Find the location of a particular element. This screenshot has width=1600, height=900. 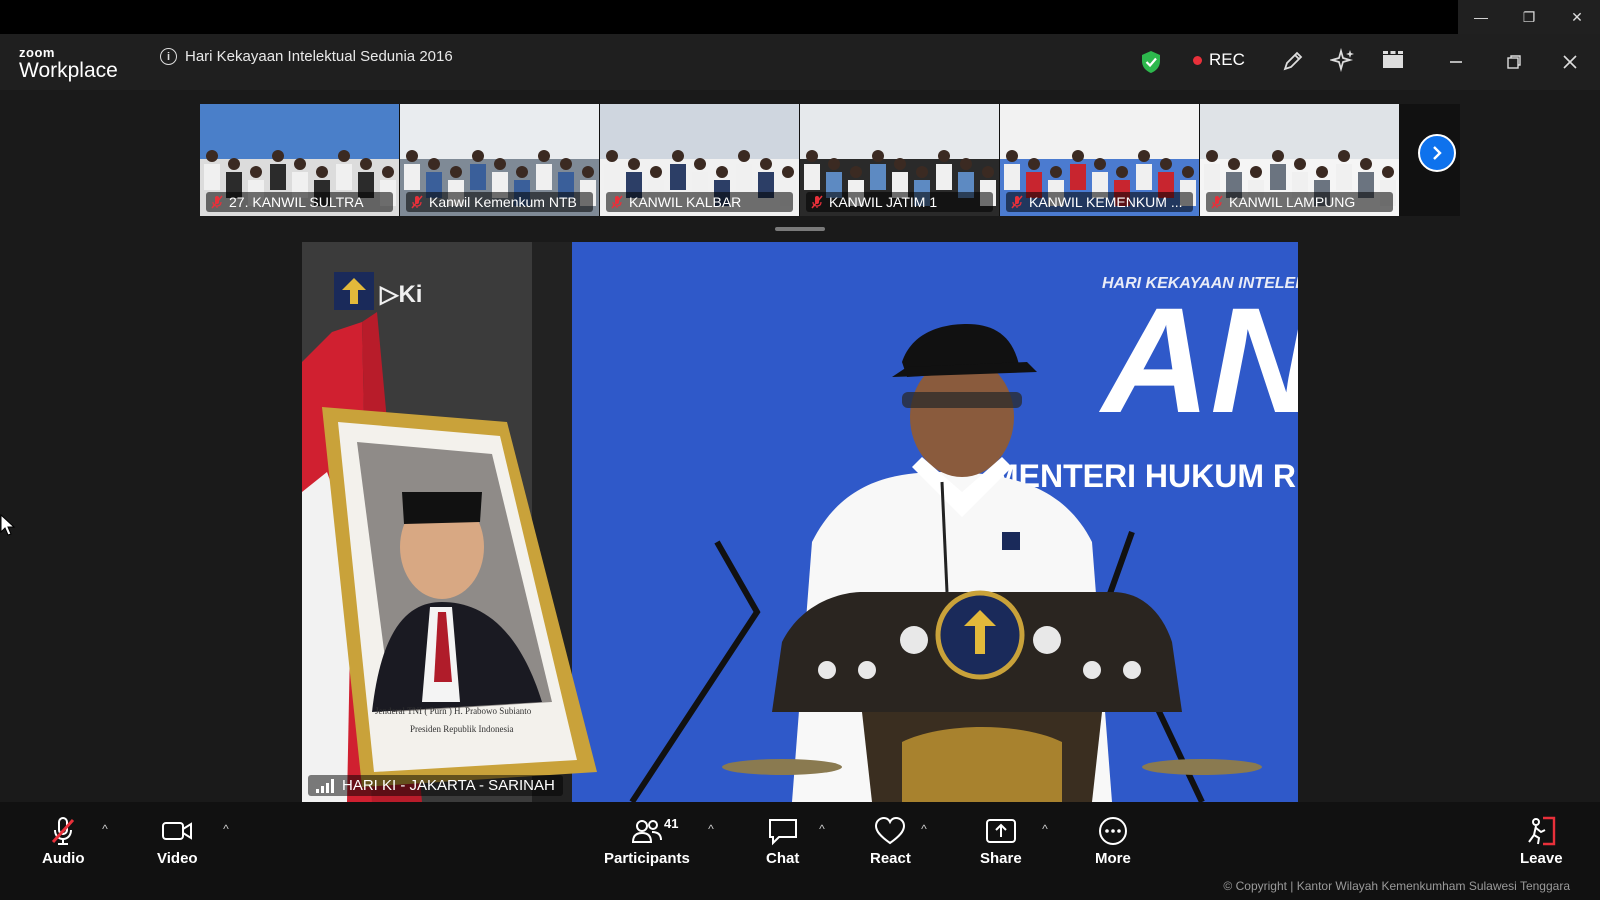

os-minimize-button: — is located at coordinates (1481, 17).